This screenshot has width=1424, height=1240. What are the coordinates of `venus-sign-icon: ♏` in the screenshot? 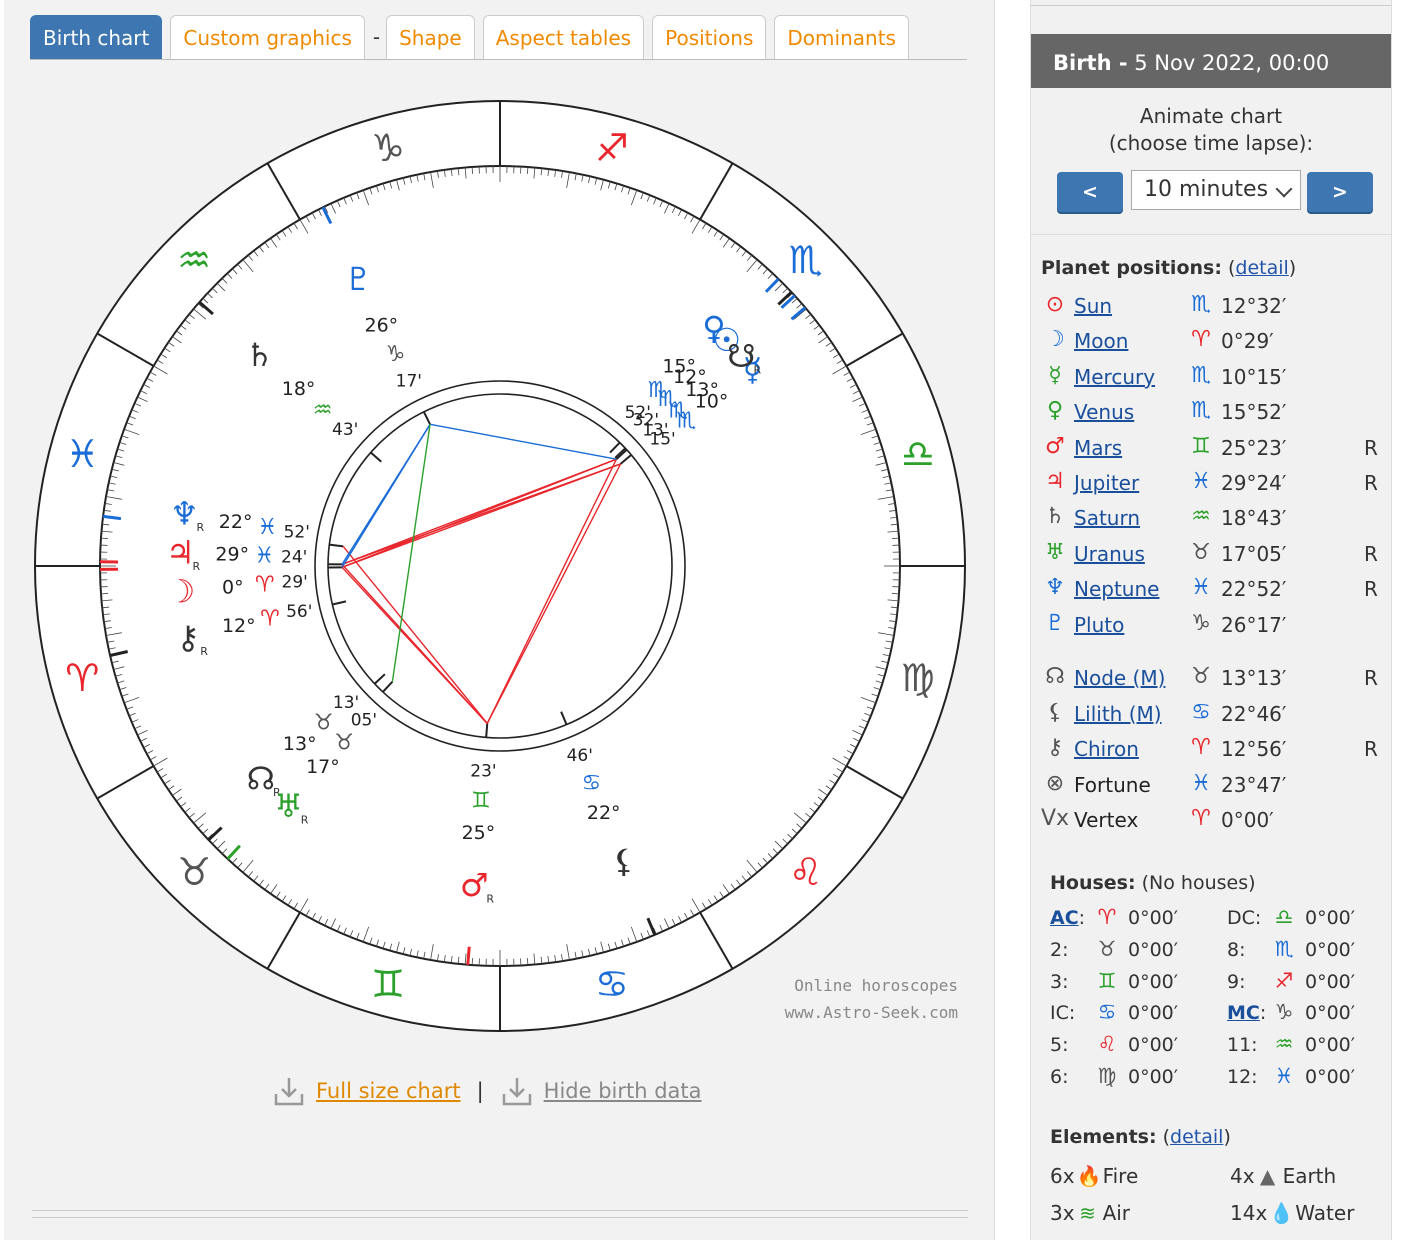 It's located at (658, 390).